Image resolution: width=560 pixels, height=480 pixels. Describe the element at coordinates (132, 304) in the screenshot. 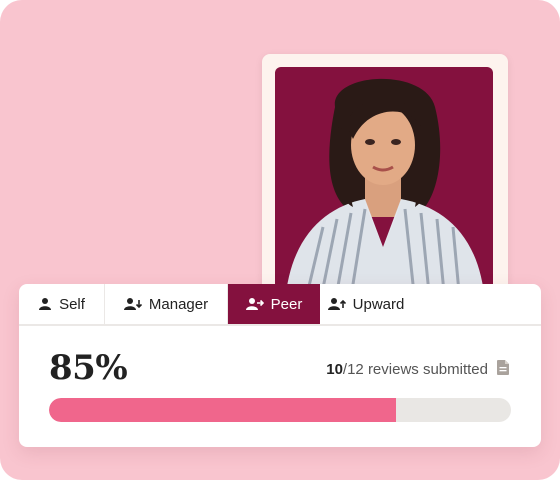

I see `person-arrow-down-icon` at that location.